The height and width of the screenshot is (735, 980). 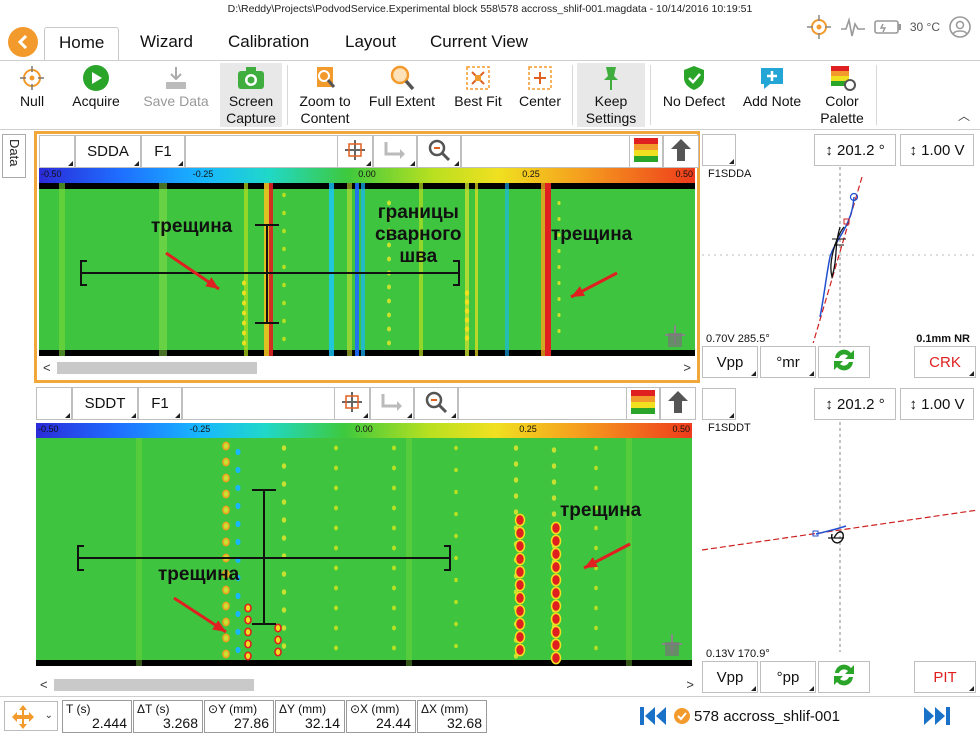 I want to click on full-extent-button: Full Extent, so click(x=402, y=95).